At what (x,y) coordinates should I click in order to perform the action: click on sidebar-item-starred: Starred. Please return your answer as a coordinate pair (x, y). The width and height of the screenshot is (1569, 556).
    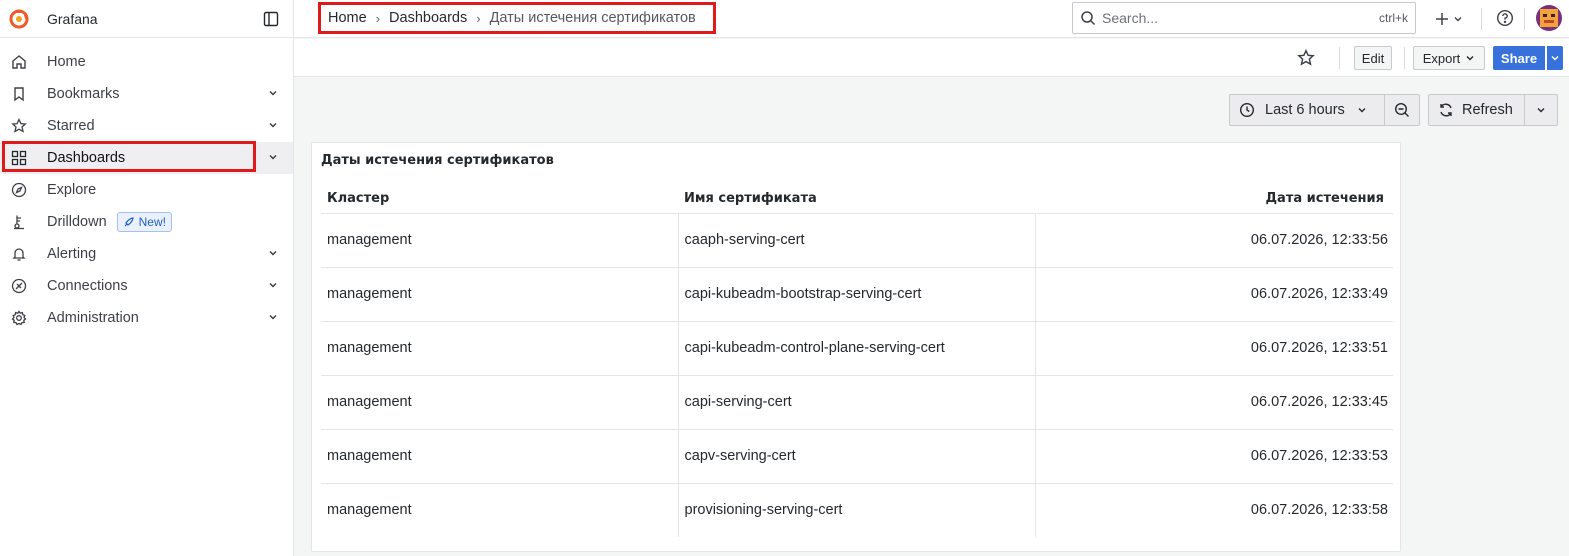
    Looking at the image, I should click on (146, 126).